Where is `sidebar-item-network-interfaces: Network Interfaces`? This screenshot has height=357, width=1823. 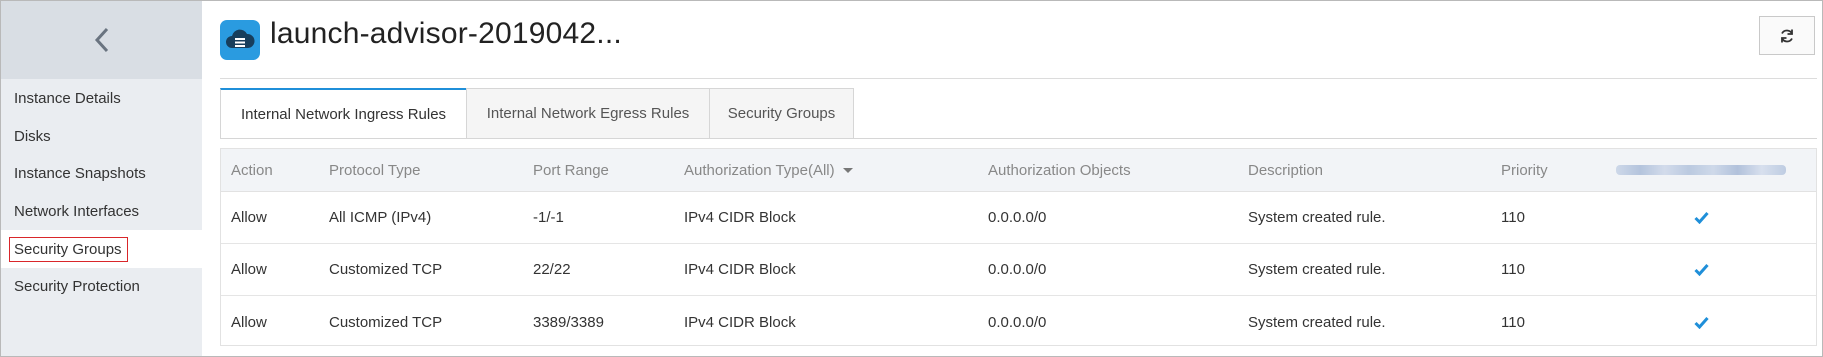 sidebar-item-network-interfaces: Network Interfaces is located at coordinates (101, 212).